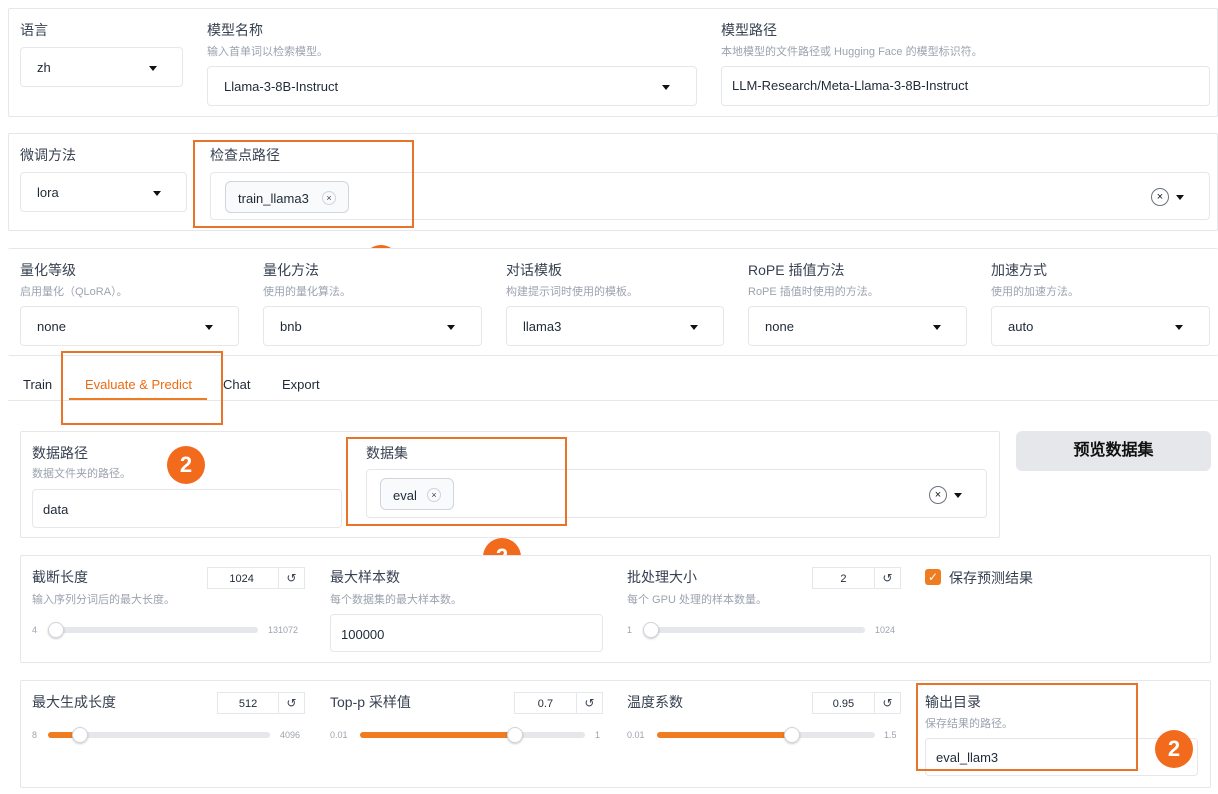 Image resolution: width=1218 pixels, height=794 pixels. What do you see at coordinates (885, 630) in the screenshot?
I see `batch-max: 1024` at bounding box center [885, 630].